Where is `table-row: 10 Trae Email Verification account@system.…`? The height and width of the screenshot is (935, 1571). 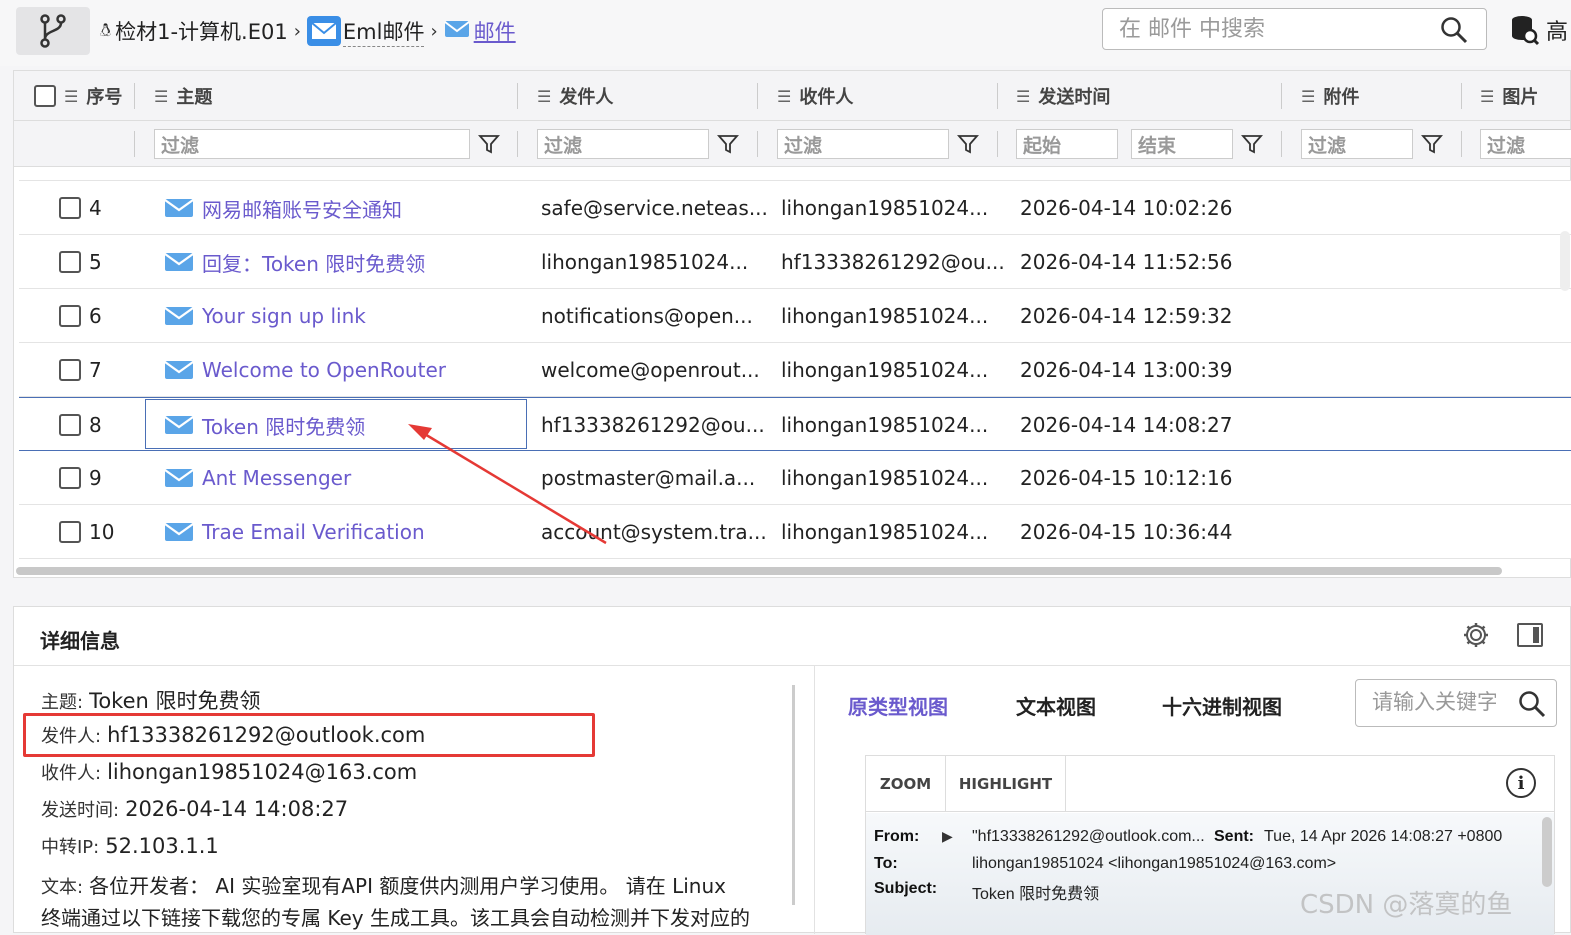
table-row: 10 Trae Email Verification account@system.… is located at coordinates (795, 532).